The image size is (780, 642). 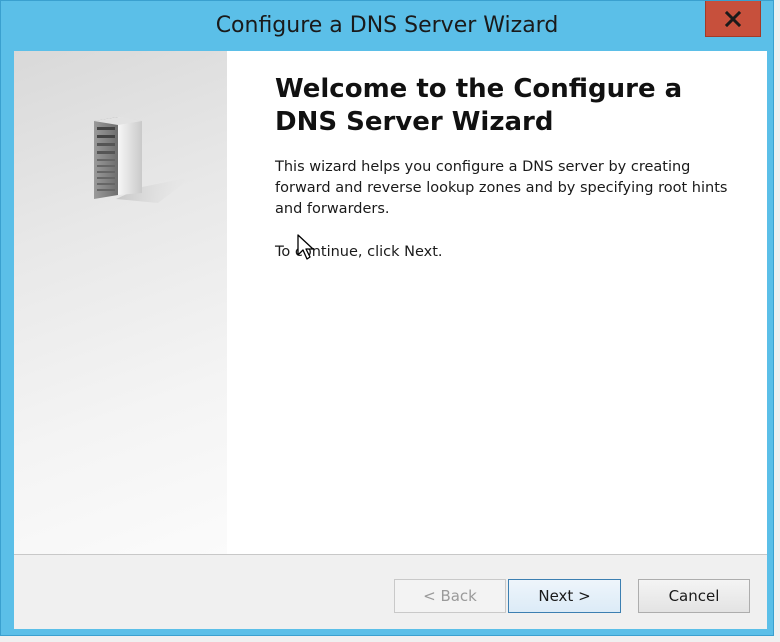 I want to click on back-button: < Back, so click(x=450, y=596).